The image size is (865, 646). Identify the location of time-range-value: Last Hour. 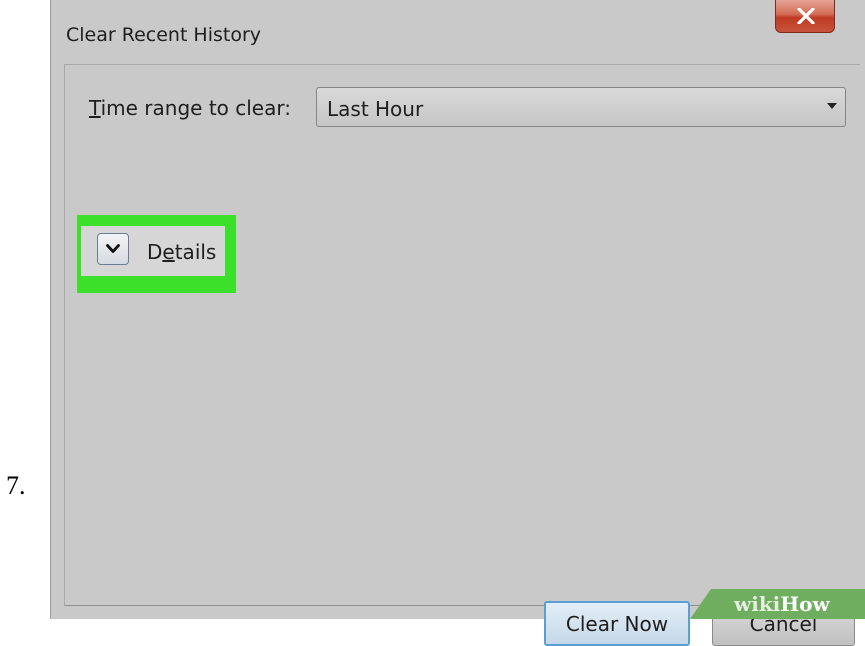
(375, 109).